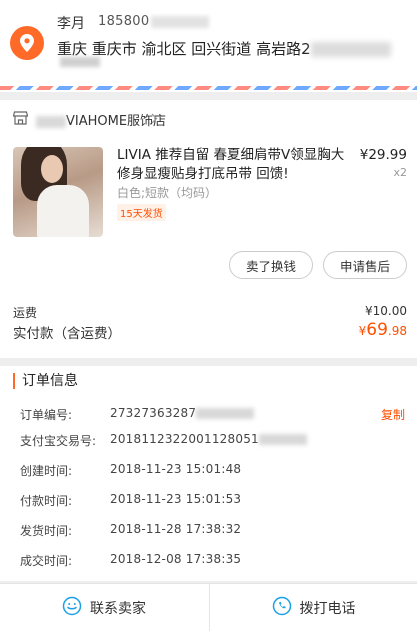 The width and height of the screenshot is (417, 631). I want to click on chat-icon, so click(72, 608).